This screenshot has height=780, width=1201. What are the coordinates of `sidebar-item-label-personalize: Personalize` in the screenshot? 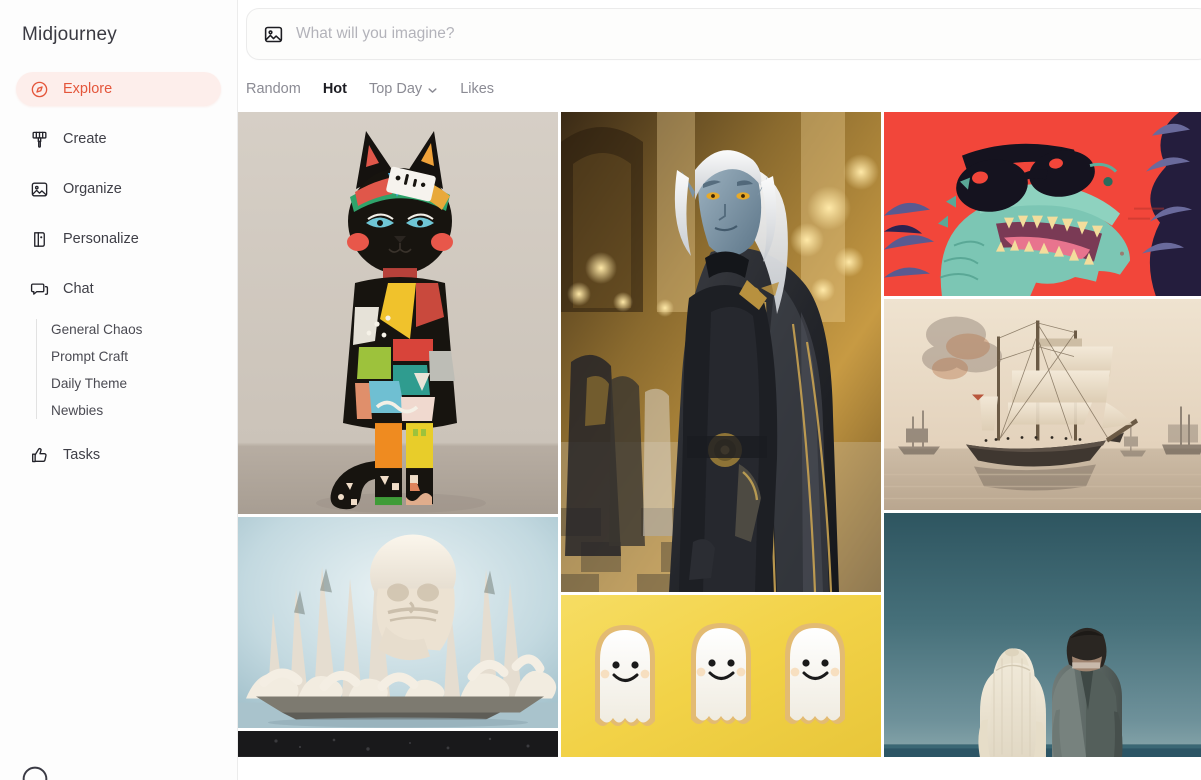 It's located at (101, 239).